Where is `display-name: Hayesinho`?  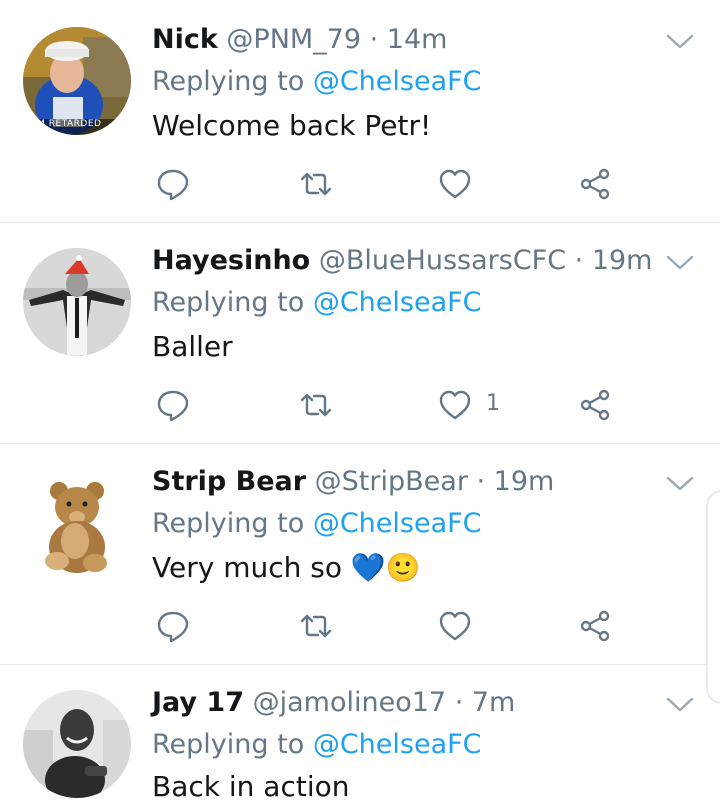
display-name: Hayesinho is located at coordinates (231, 260).